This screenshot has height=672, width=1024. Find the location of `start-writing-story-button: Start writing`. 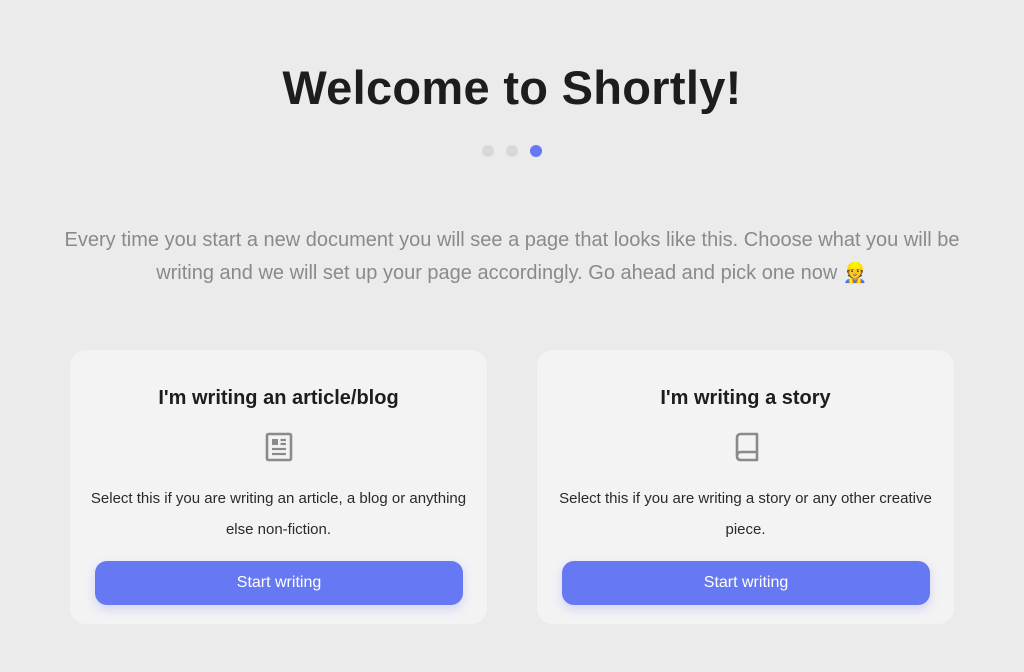

start-writing-story-button: Start writing is located at coordinates (746, 583).